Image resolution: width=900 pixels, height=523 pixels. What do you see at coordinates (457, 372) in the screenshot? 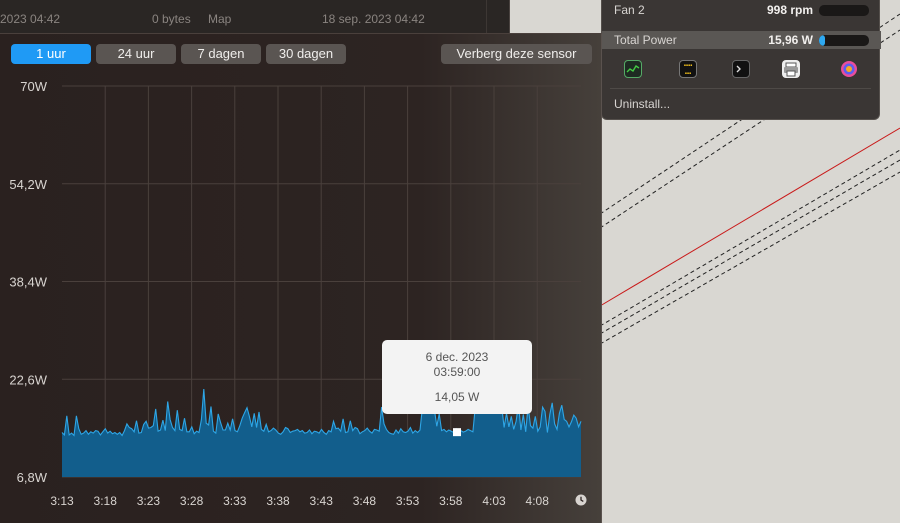
I see `tooltip-time: 03:59:00` at bounding box center [457, 372].